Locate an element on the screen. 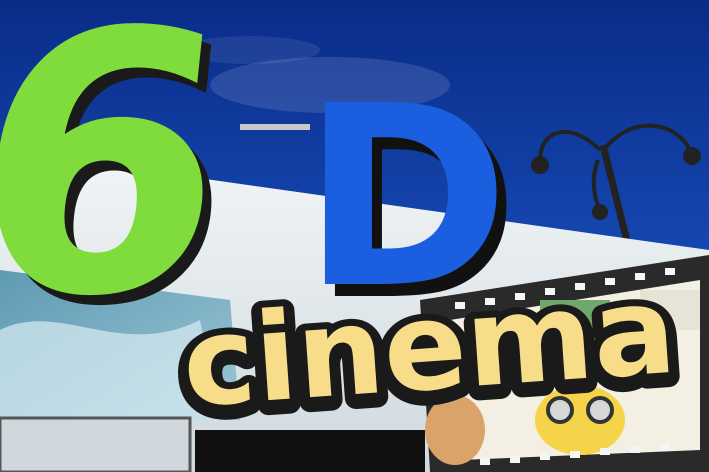 The width and height of the screenshot is (709, 472). lower-panel is located at coordinates (96, 444).